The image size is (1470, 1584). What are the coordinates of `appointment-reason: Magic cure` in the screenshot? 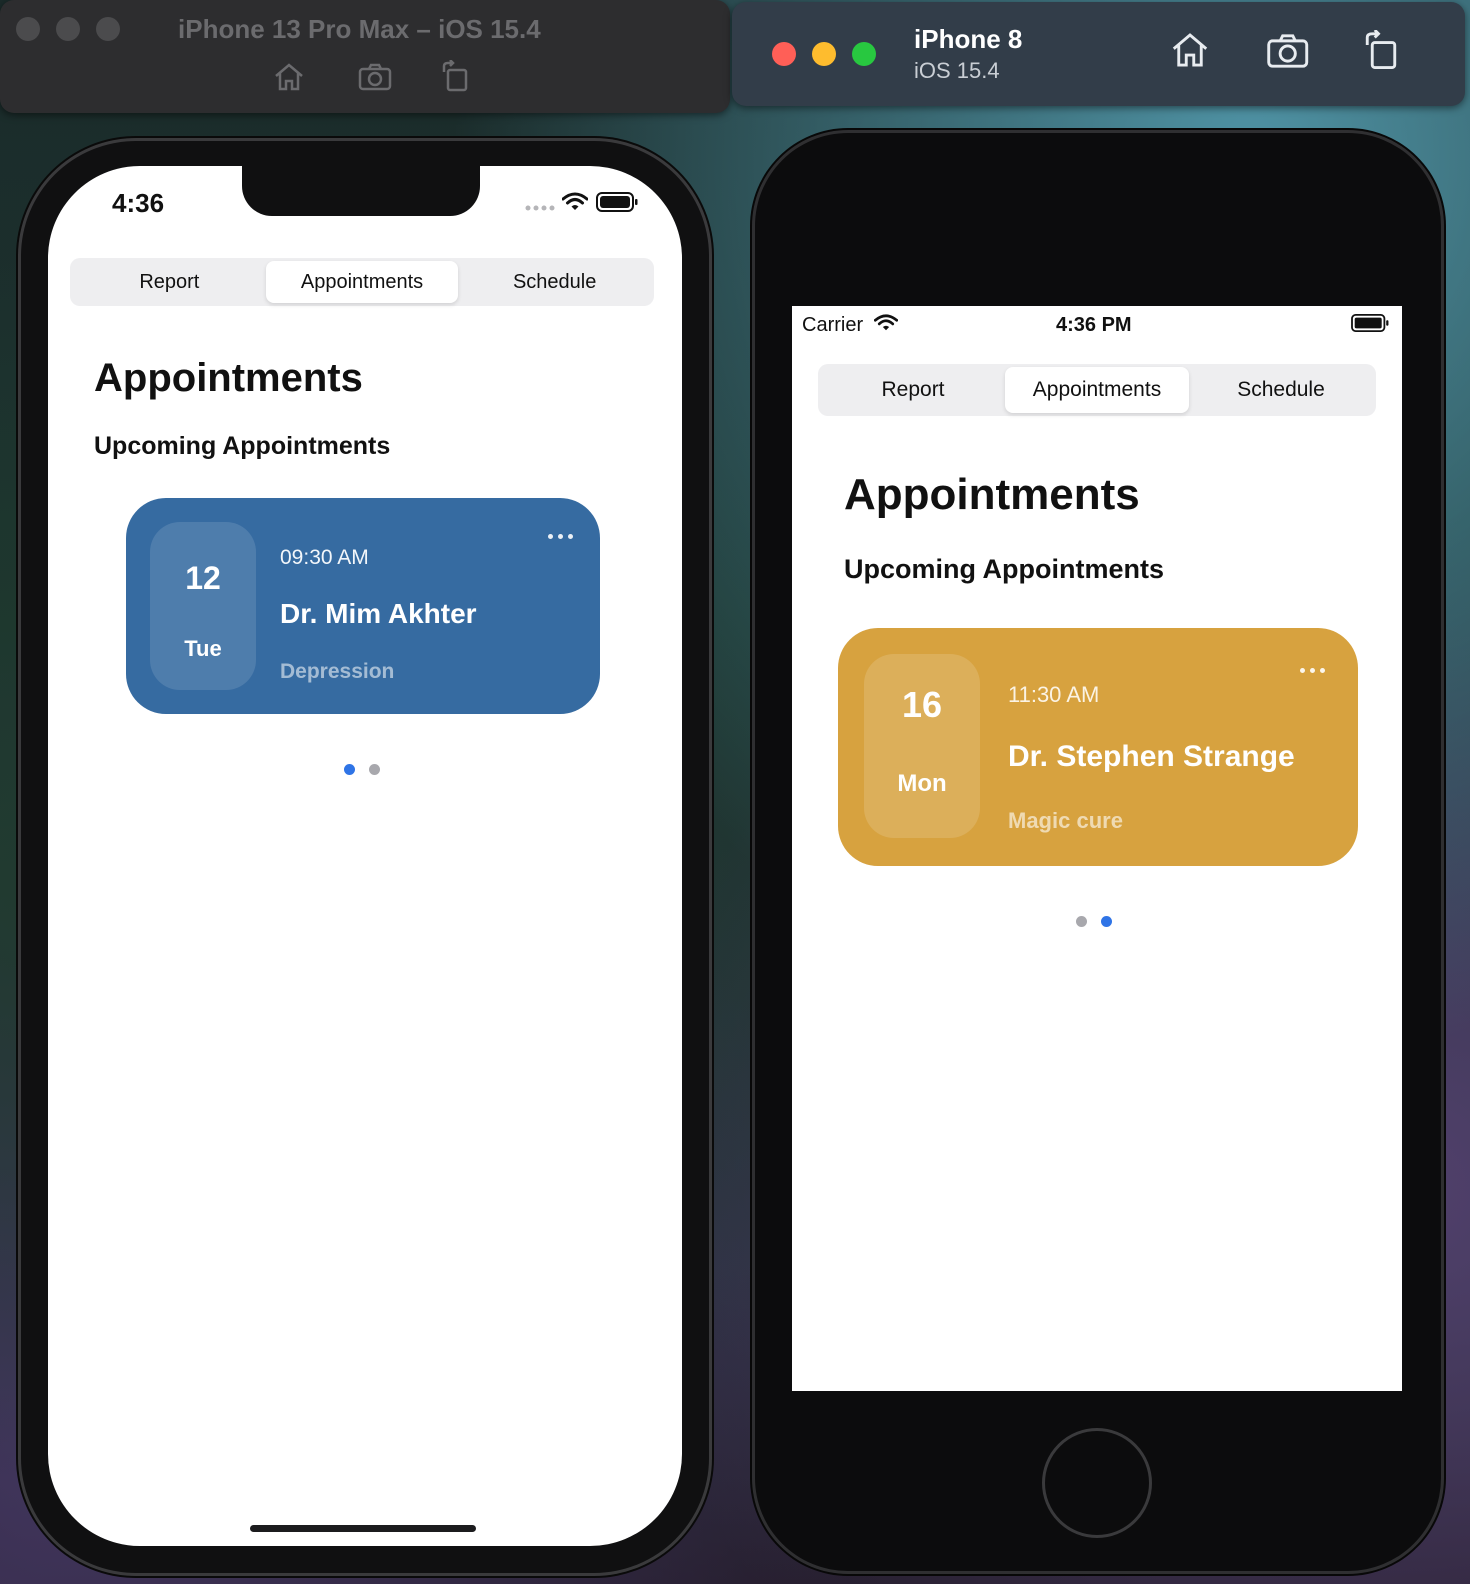 It's located at (1065, 820).